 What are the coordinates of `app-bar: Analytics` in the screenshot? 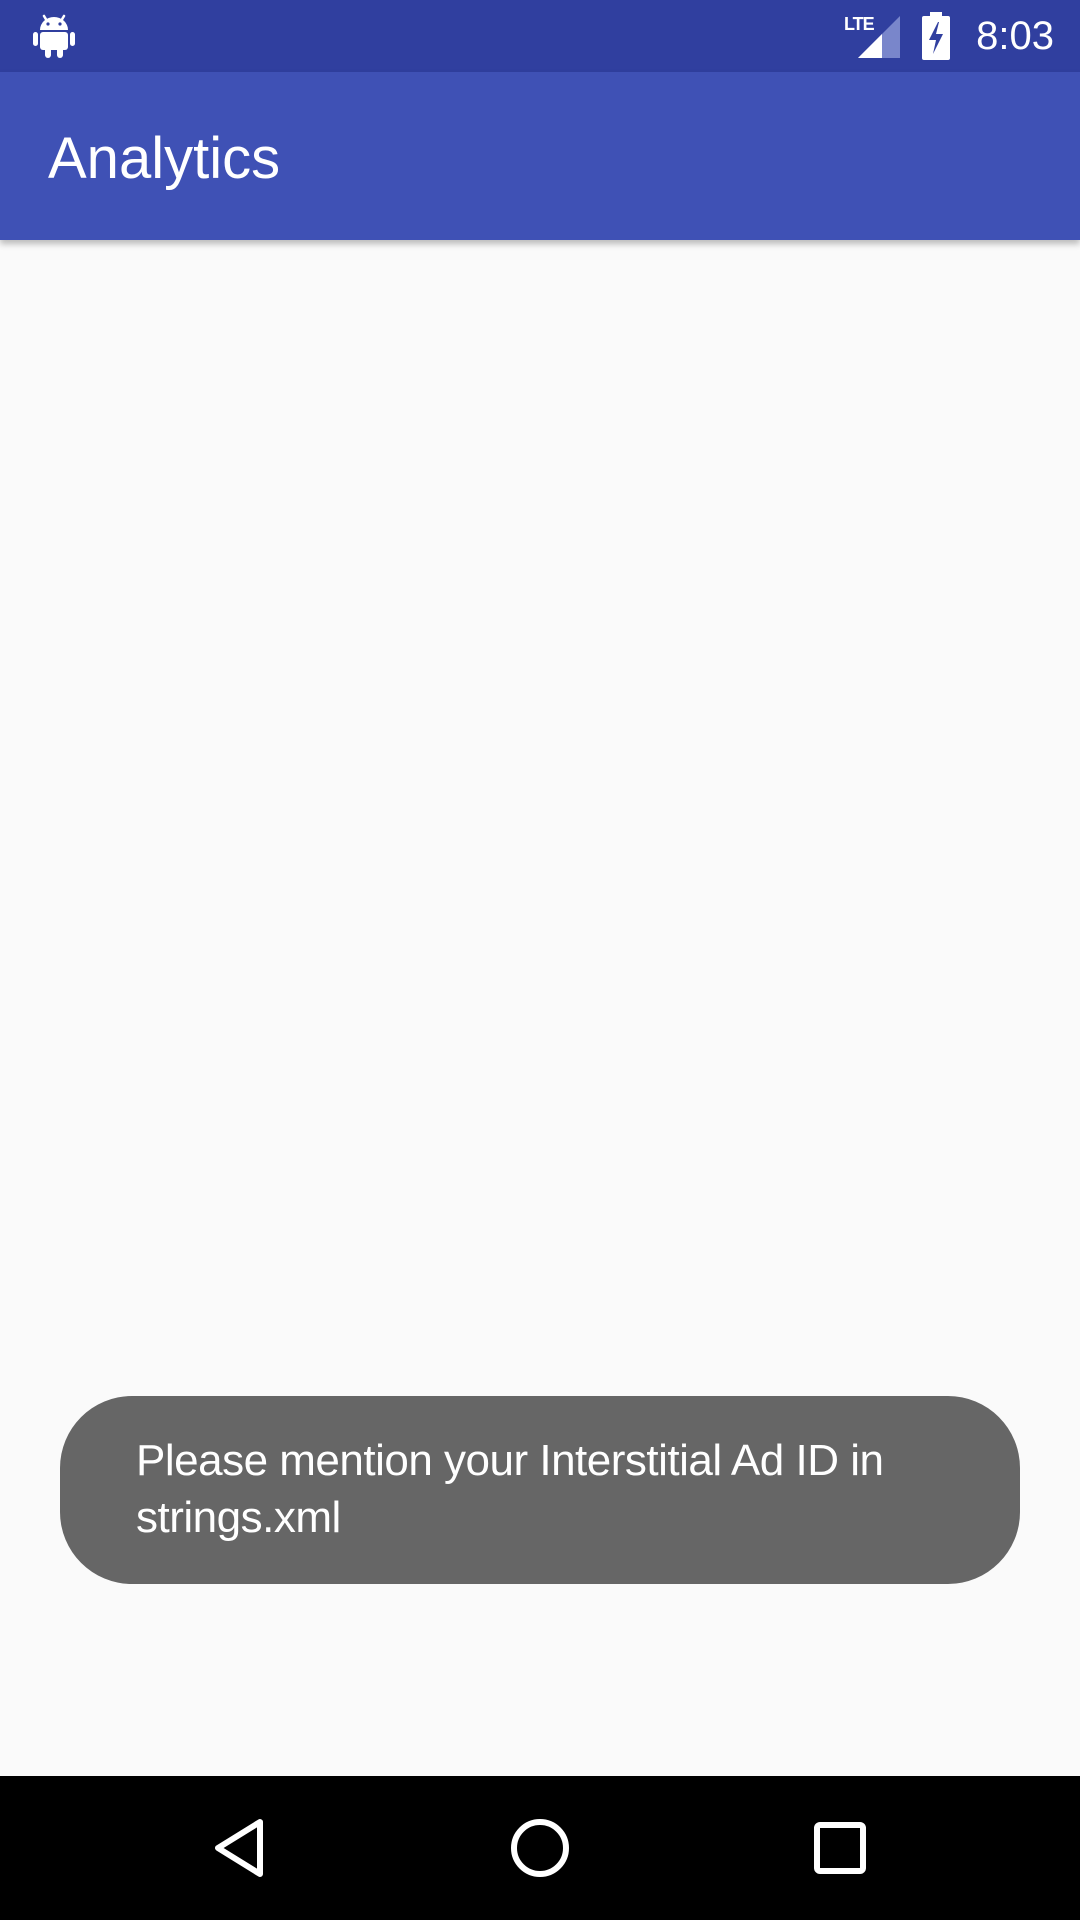 It's located at (540, 156).